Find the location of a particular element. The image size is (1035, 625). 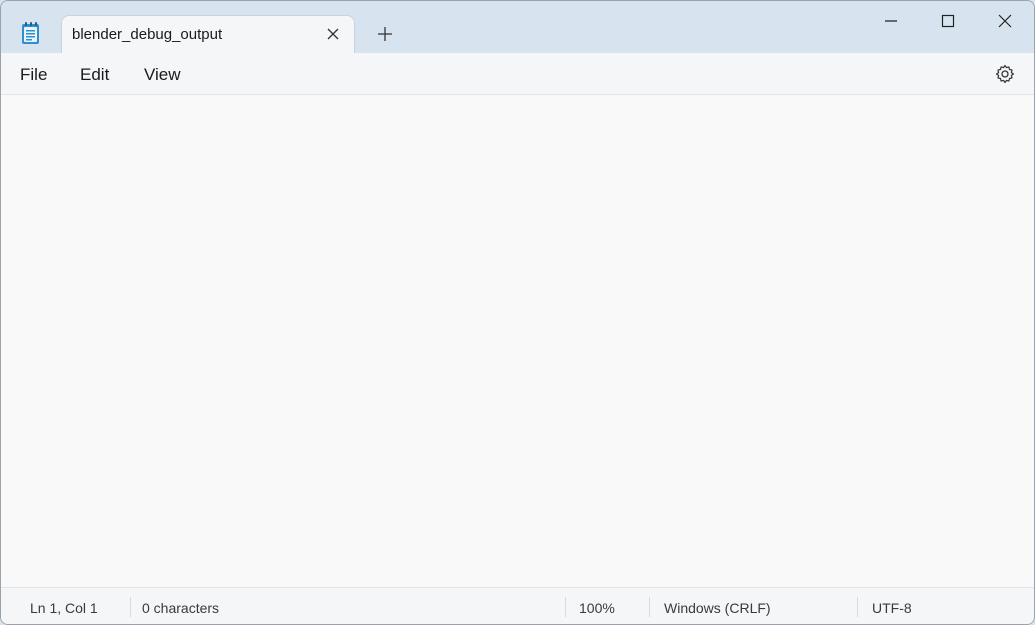

close-icon is located at coordinates (333, 34).